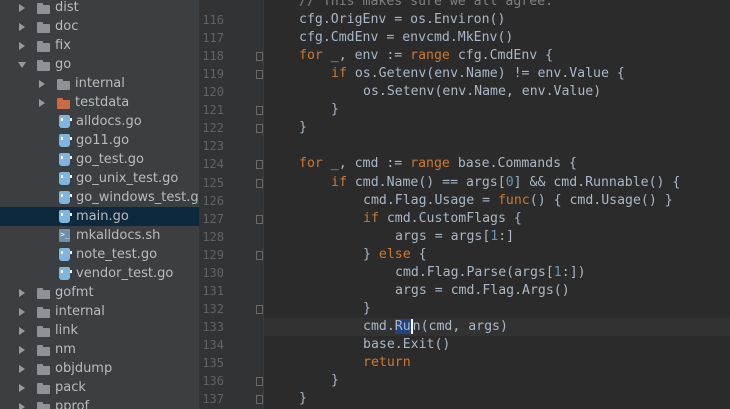 The image size is (730, 409). What do you see at coordinates (438, 164) in the screenshot?
I see `code-line: for _, cmd := range base.Commands {` at bounding box center [438, 164].